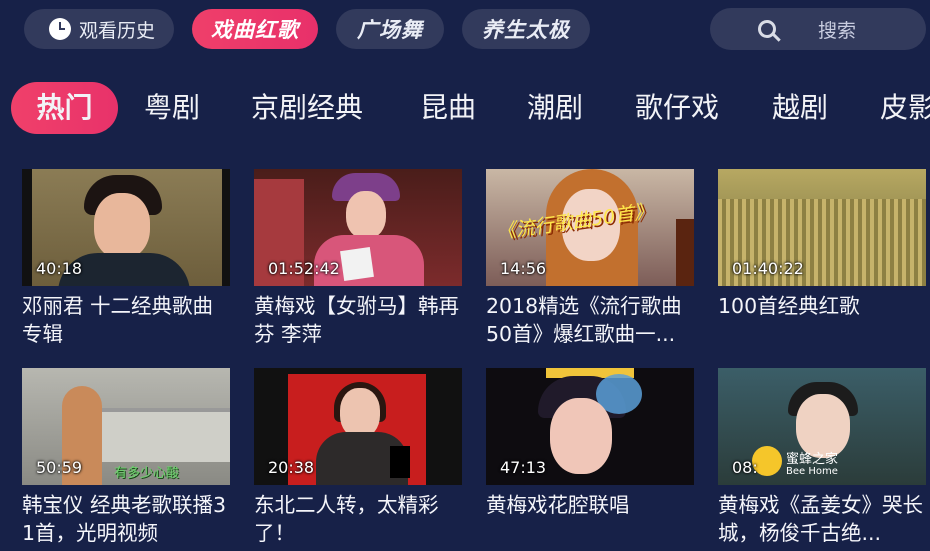 The image size is (930, 551). I want to click on video-thumbnail: 《流行歌曲50首》 14:56, so click(590, 227).